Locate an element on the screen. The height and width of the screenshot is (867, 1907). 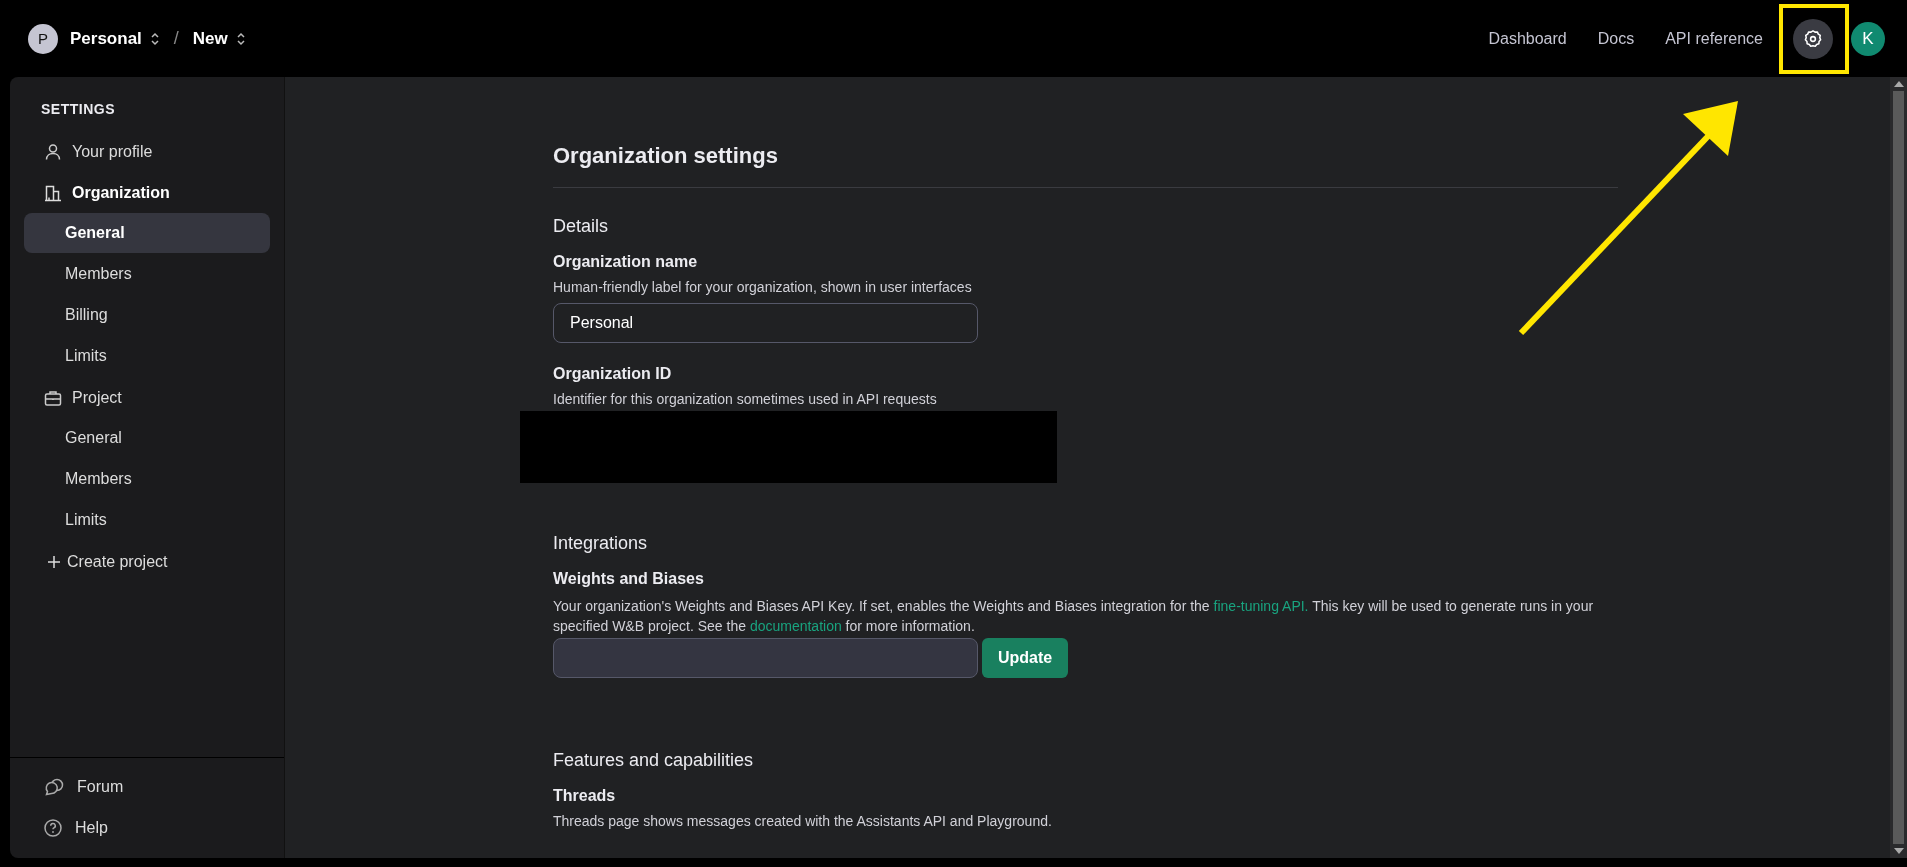
fine-tuning-link: fine-tuning API. is located at coordinates (1261, 606).